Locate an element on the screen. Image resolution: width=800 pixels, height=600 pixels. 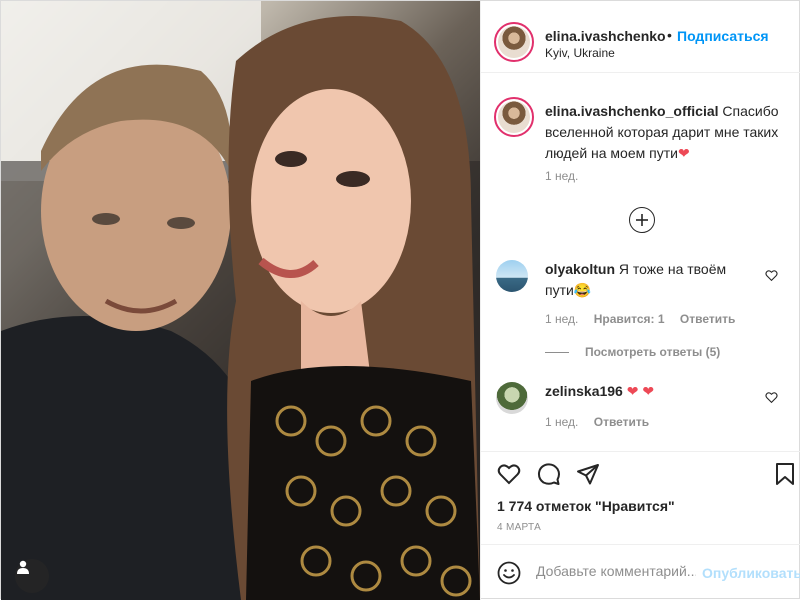
comment-meta: 1 нед. Ответить is located at coordinates (603, 422).